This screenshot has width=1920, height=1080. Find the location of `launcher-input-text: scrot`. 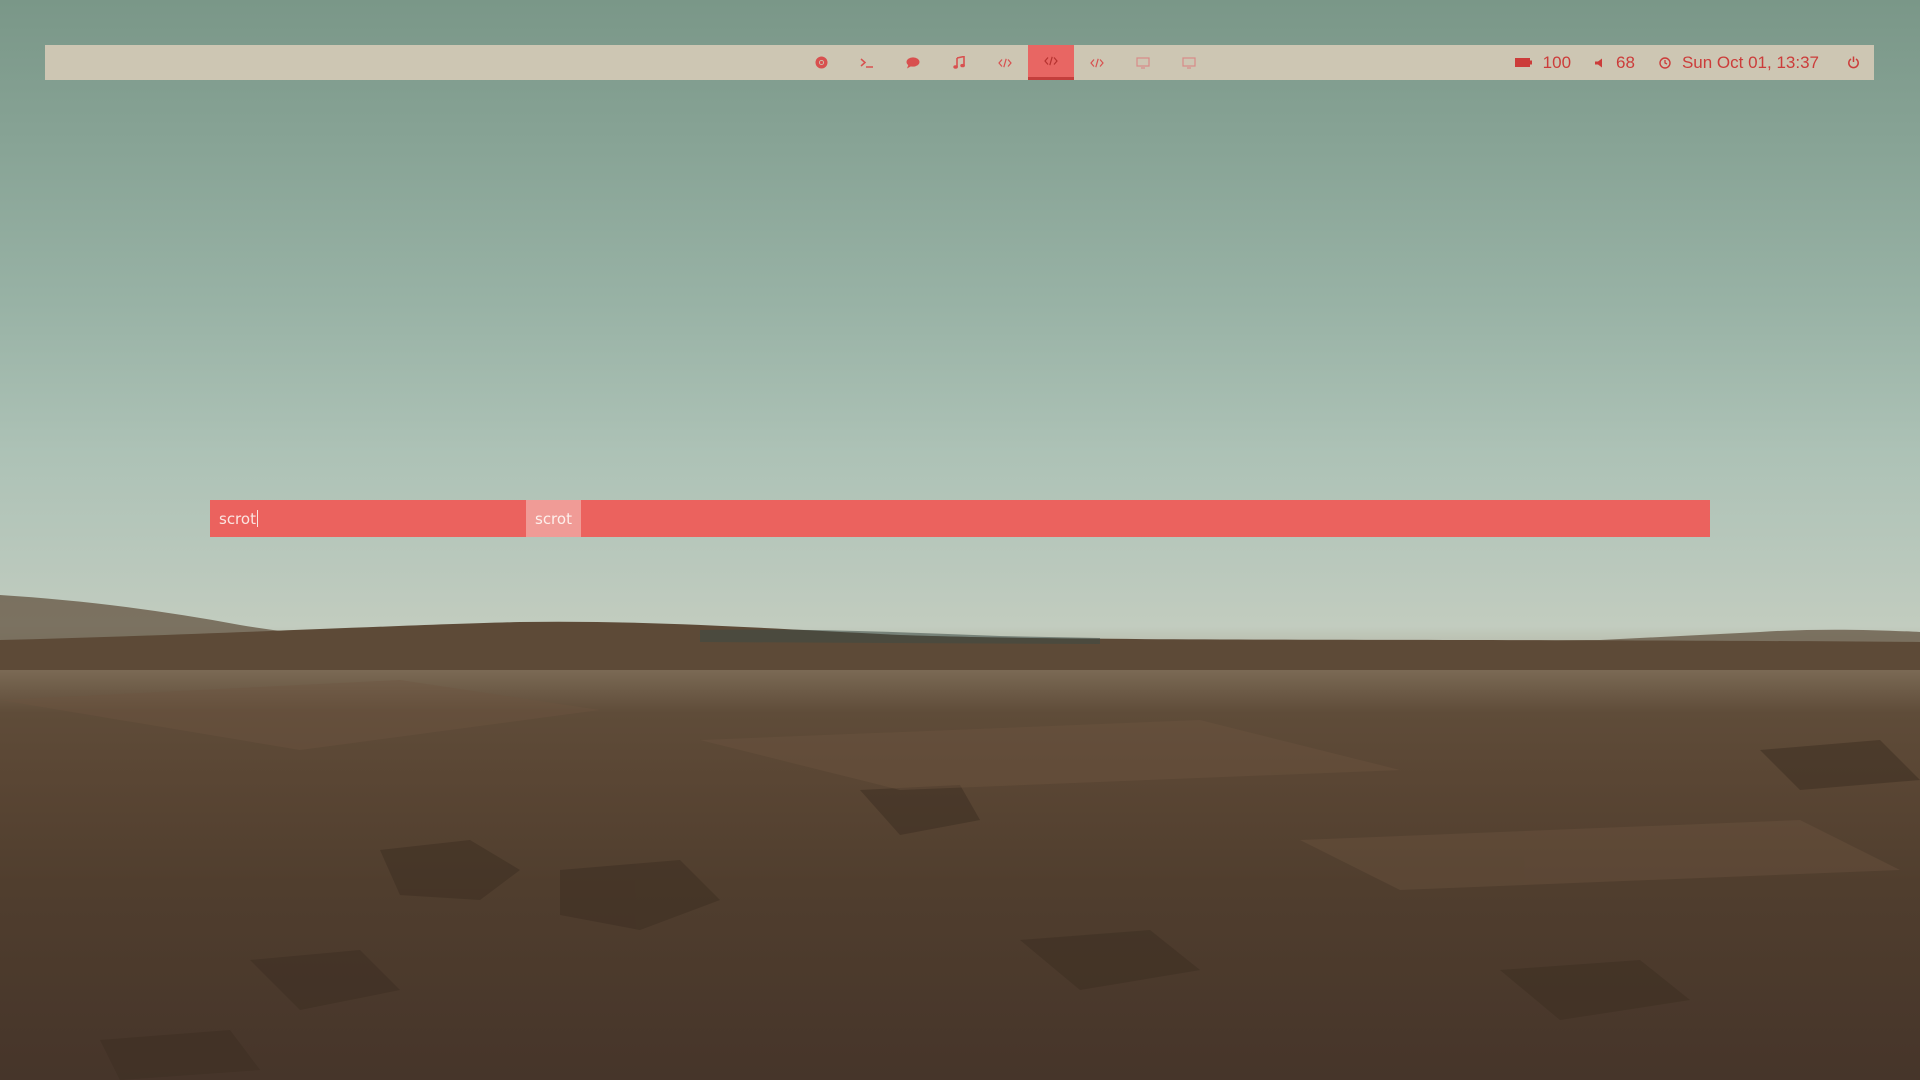

launcher-input-text: scrot is located at coordinates (237, 518).